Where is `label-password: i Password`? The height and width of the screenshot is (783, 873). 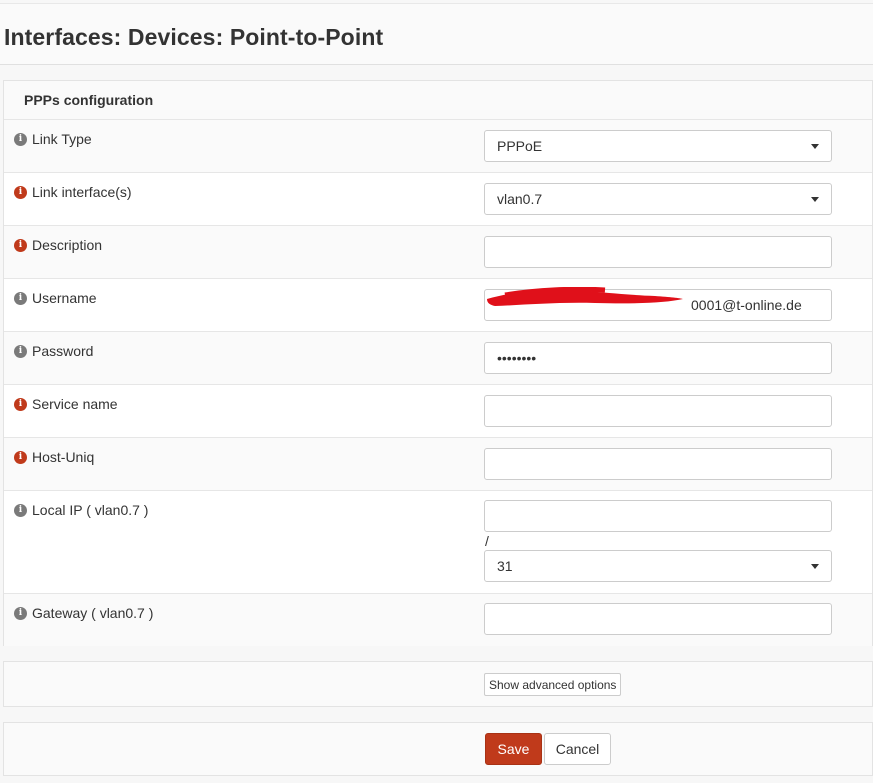
label-password: i Password is located at coordinates (53, 351).